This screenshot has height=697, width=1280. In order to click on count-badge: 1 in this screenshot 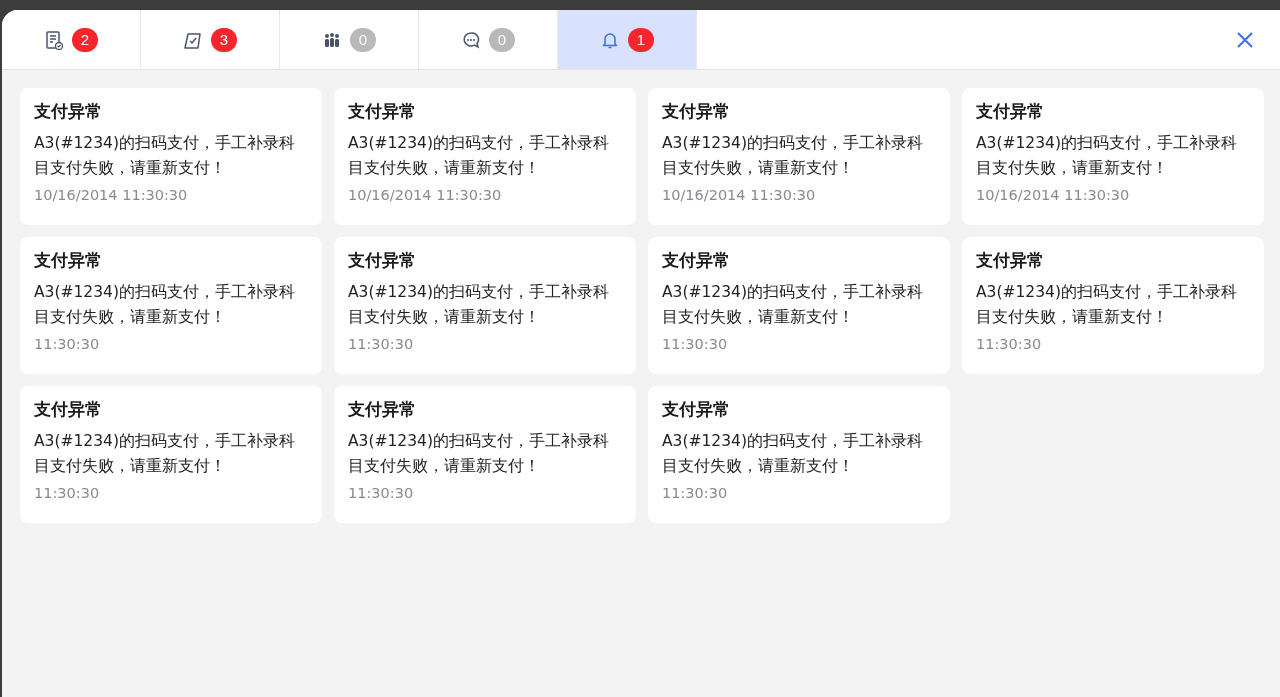, I will do `click(641, 39)`.